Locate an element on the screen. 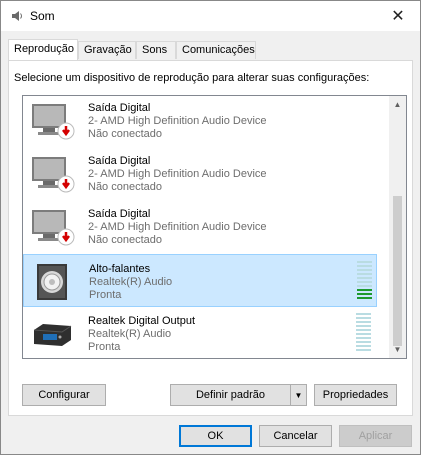  configure-button-label: Configurar is located at coordinates (64, 395).